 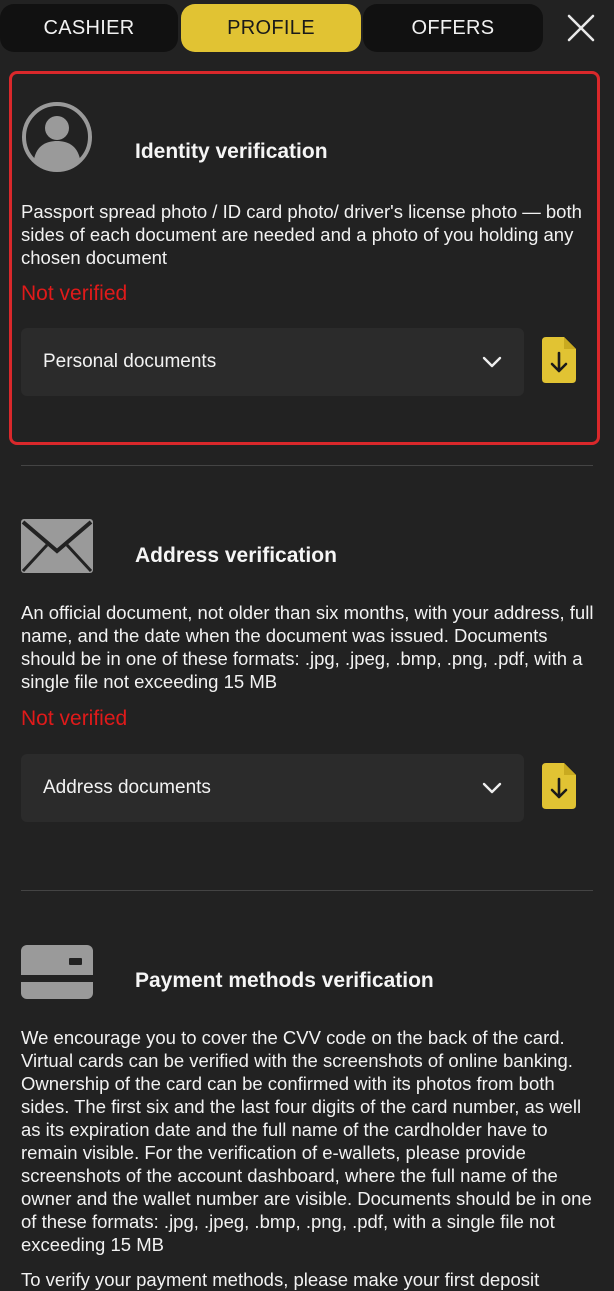 What do you see at coordinates (453, 28) in the screenshot?
I see `tab-offers: OFFERS` at bounding box center [453, 28].